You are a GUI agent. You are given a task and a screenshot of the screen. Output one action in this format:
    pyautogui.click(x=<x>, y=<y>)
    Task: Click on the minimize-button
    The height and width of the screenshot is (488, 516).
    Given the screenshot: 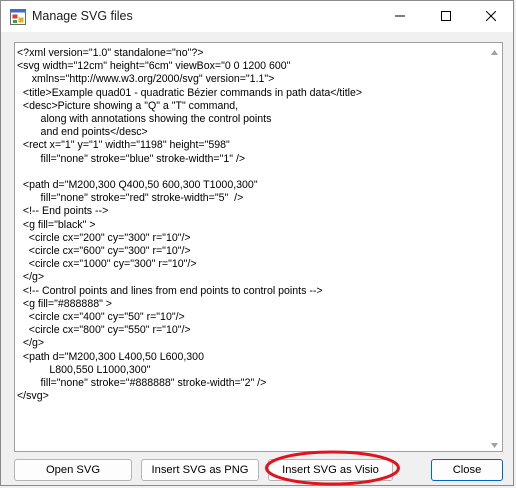 What is the action you would take?
    pyautogui.click(x=399, y=16)
    